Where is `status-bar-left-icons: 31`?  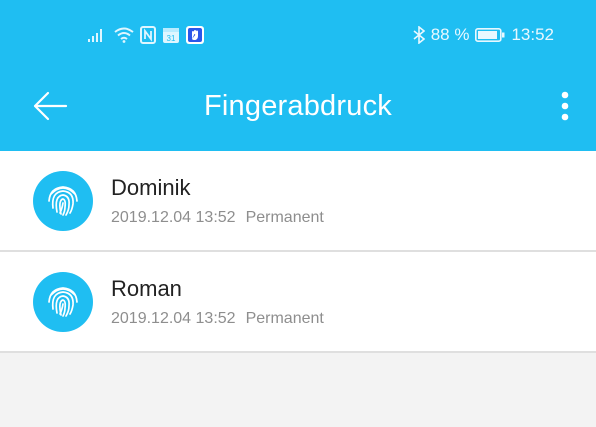
status-bar-left-icons: 31 is located at coordinates (146, 35).